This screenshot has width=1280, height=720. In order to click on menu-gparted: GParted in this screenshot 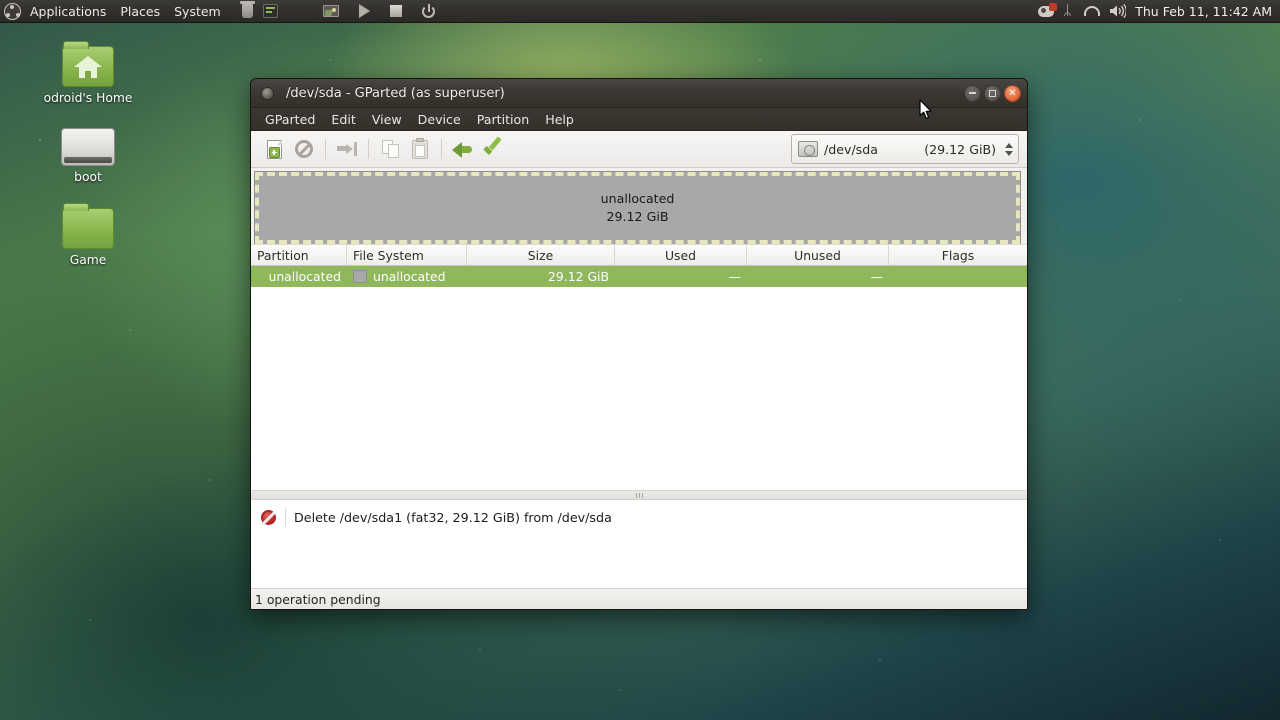, I will do `click(290, 119)`.